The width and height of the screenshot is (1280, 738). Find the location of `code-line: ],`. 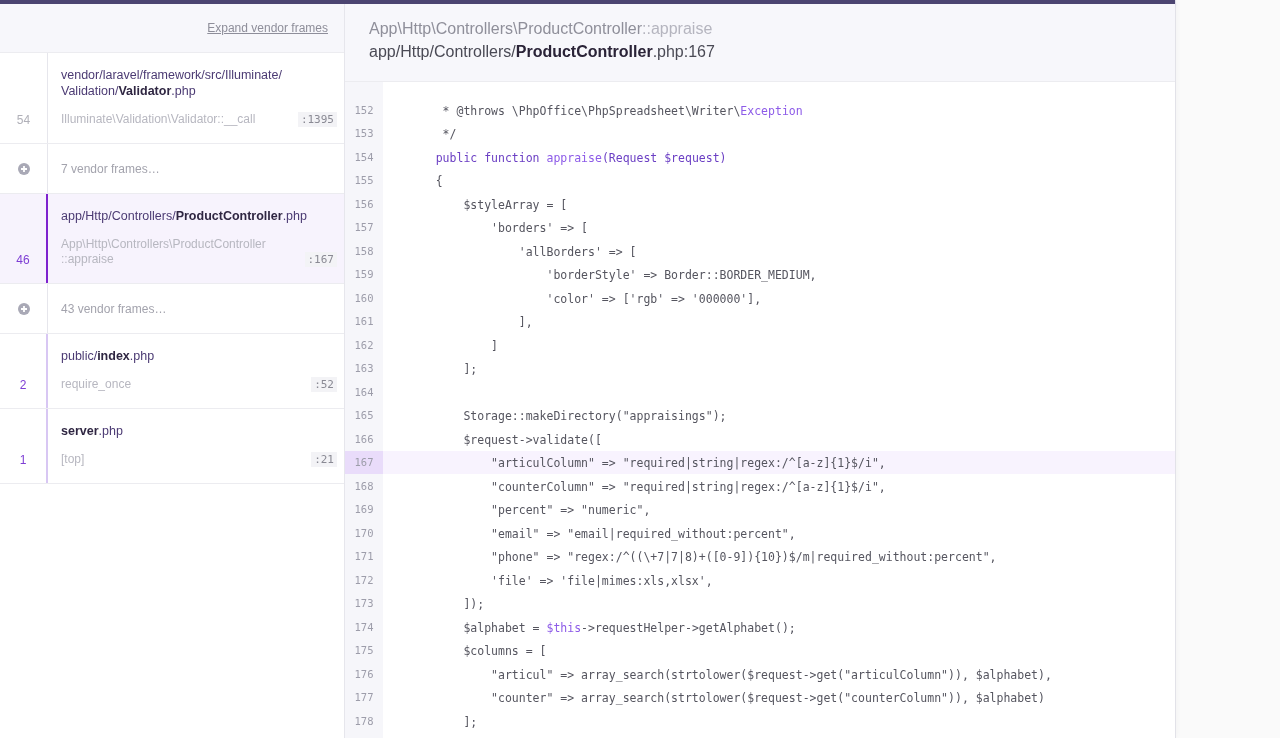

code-line: ], is located at coordinates (525, 322).